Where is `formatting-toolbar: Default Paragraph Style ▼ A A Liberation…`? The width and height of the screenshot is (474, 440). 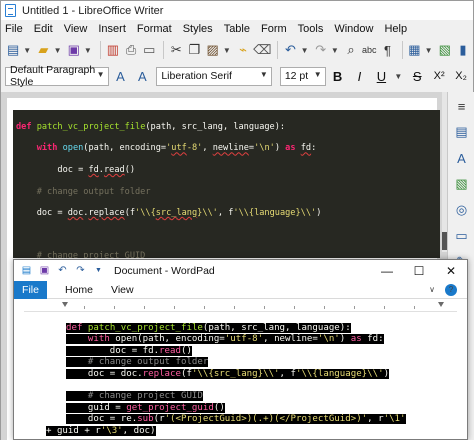
formatting-toolbar: Default Paragraph Style ▼ A A Liberation… is located at coordinates (237, 76).